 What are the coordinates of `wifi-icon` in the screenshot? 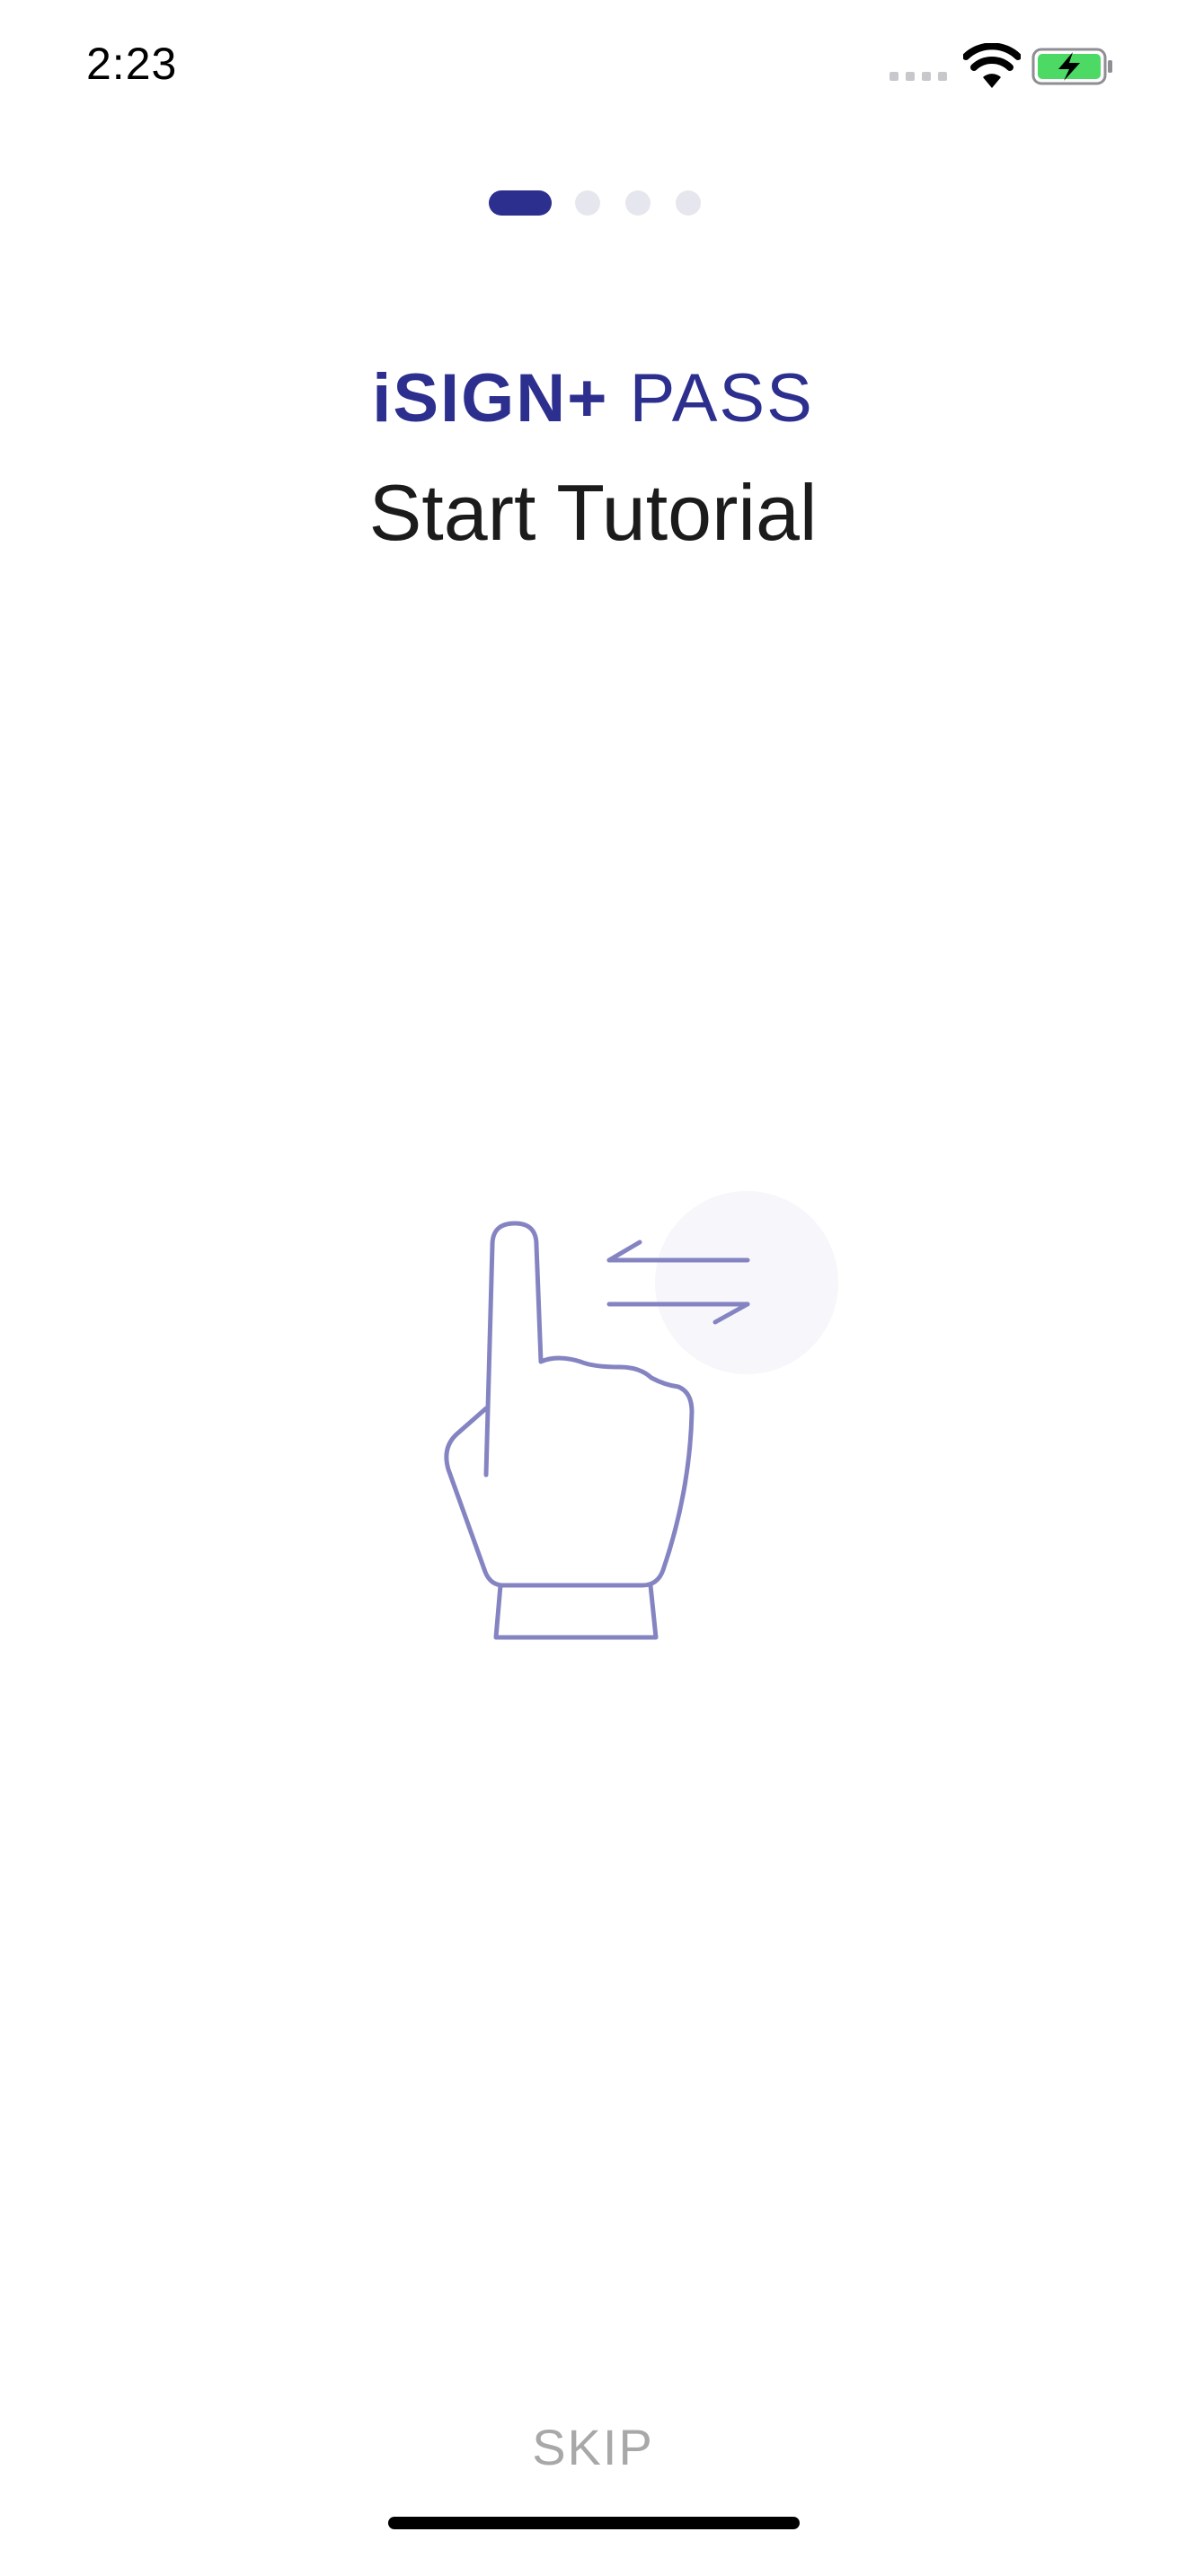 It's located at (992, 65).